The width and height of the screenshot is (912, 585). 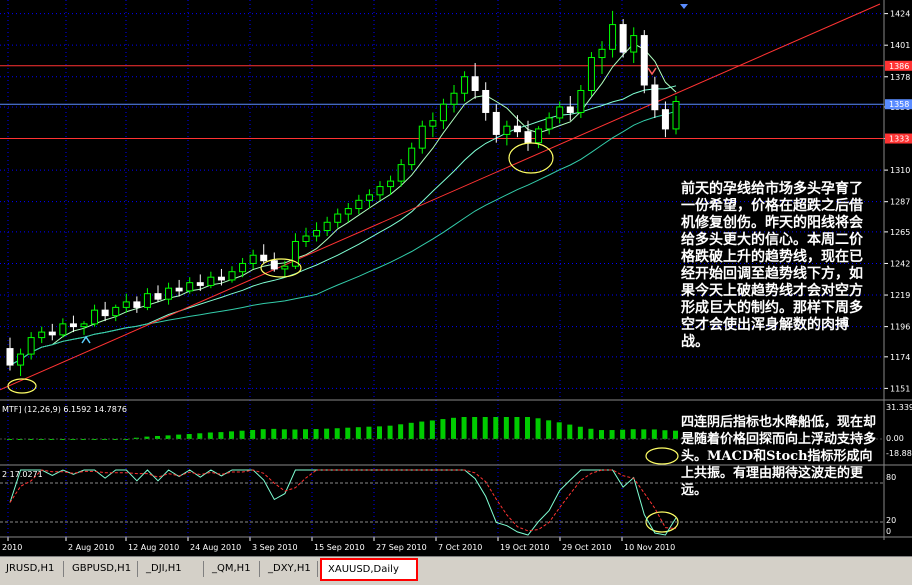 What do you see at coordinates (900, 357) in the screenshot?
I see `price-tick-label: 1174` at bounding box center [900, 357].